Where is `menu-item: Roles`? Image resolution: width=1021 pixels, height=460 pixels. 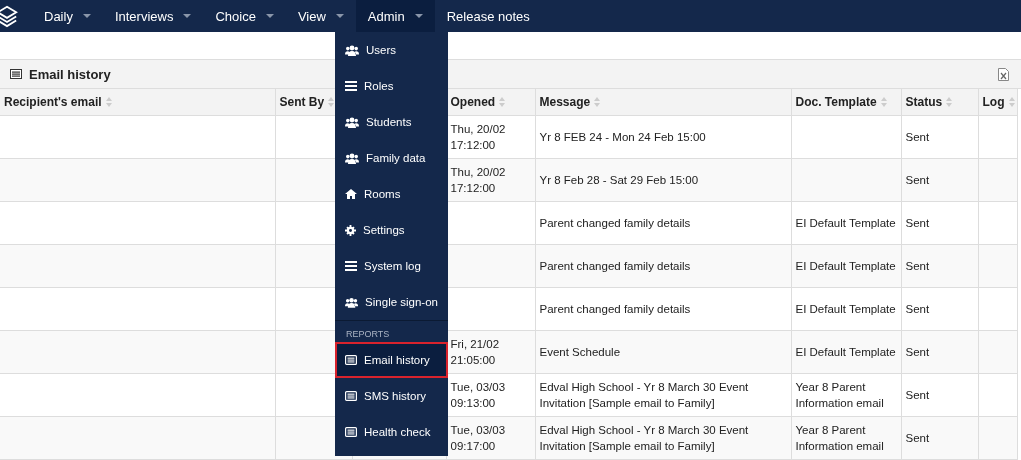
menu-item: Roles is located at coordinates (391, 86).